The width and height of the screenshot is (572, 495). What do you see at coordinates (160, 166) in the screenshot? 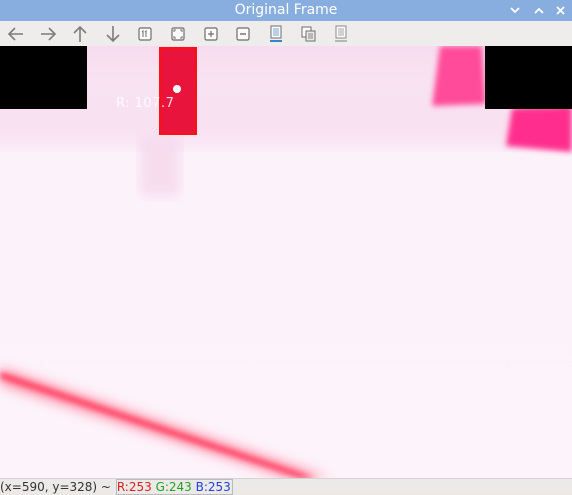
I see `block-reflection` at bounding box center [160, 166].